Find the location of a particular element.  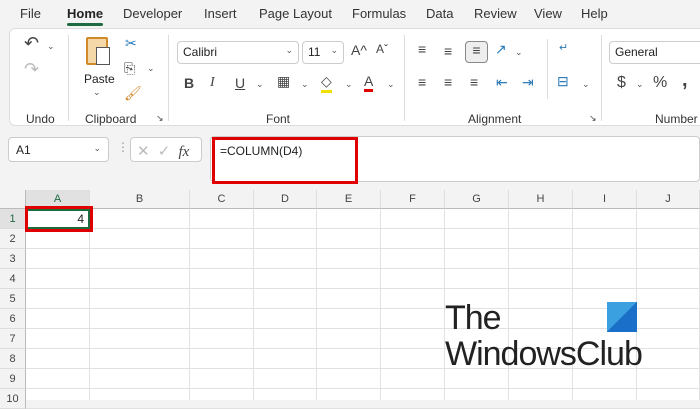

column-header-D: D is located at coordinates (285, 199).